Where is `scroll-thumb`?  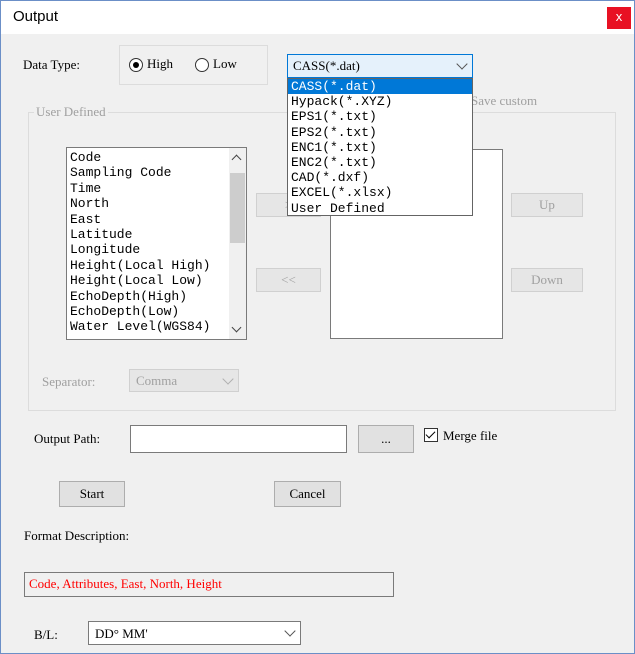
scroll-thumb is located at coordinates (237, 208).